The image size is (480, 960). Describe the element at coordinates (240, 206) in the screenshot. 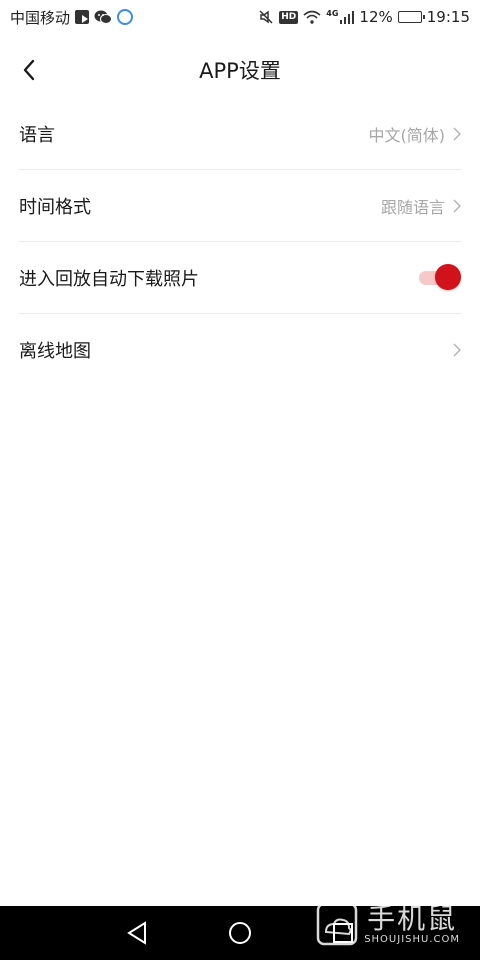

I see `setting-row-time-format: 时间格式 跟随语言` at that location.